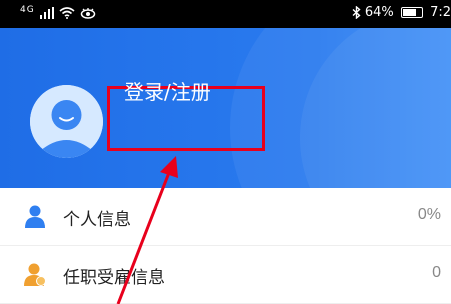 Image resolution: width=451 pixels, height=304 pixels. What do you see at coordinates (67, 12) in the screenshot?
I see `wifi-icon` at bounding box center [67, 12].